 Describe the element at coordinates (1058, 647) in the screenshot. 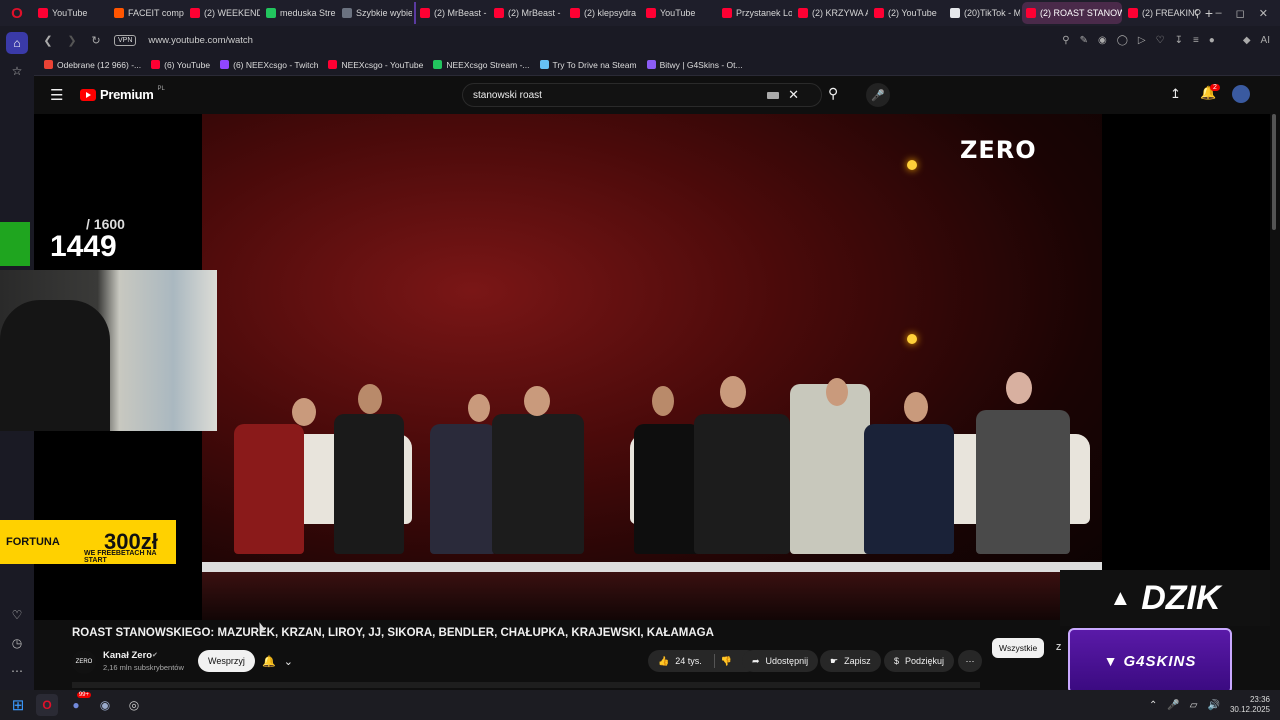

I see `chip-next: Z` at that location.